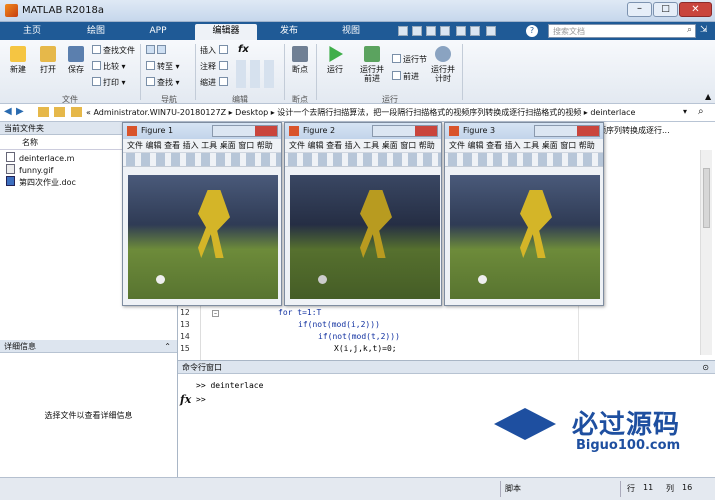  I want to click on tab-plots: 绘图, so click(96, 32).